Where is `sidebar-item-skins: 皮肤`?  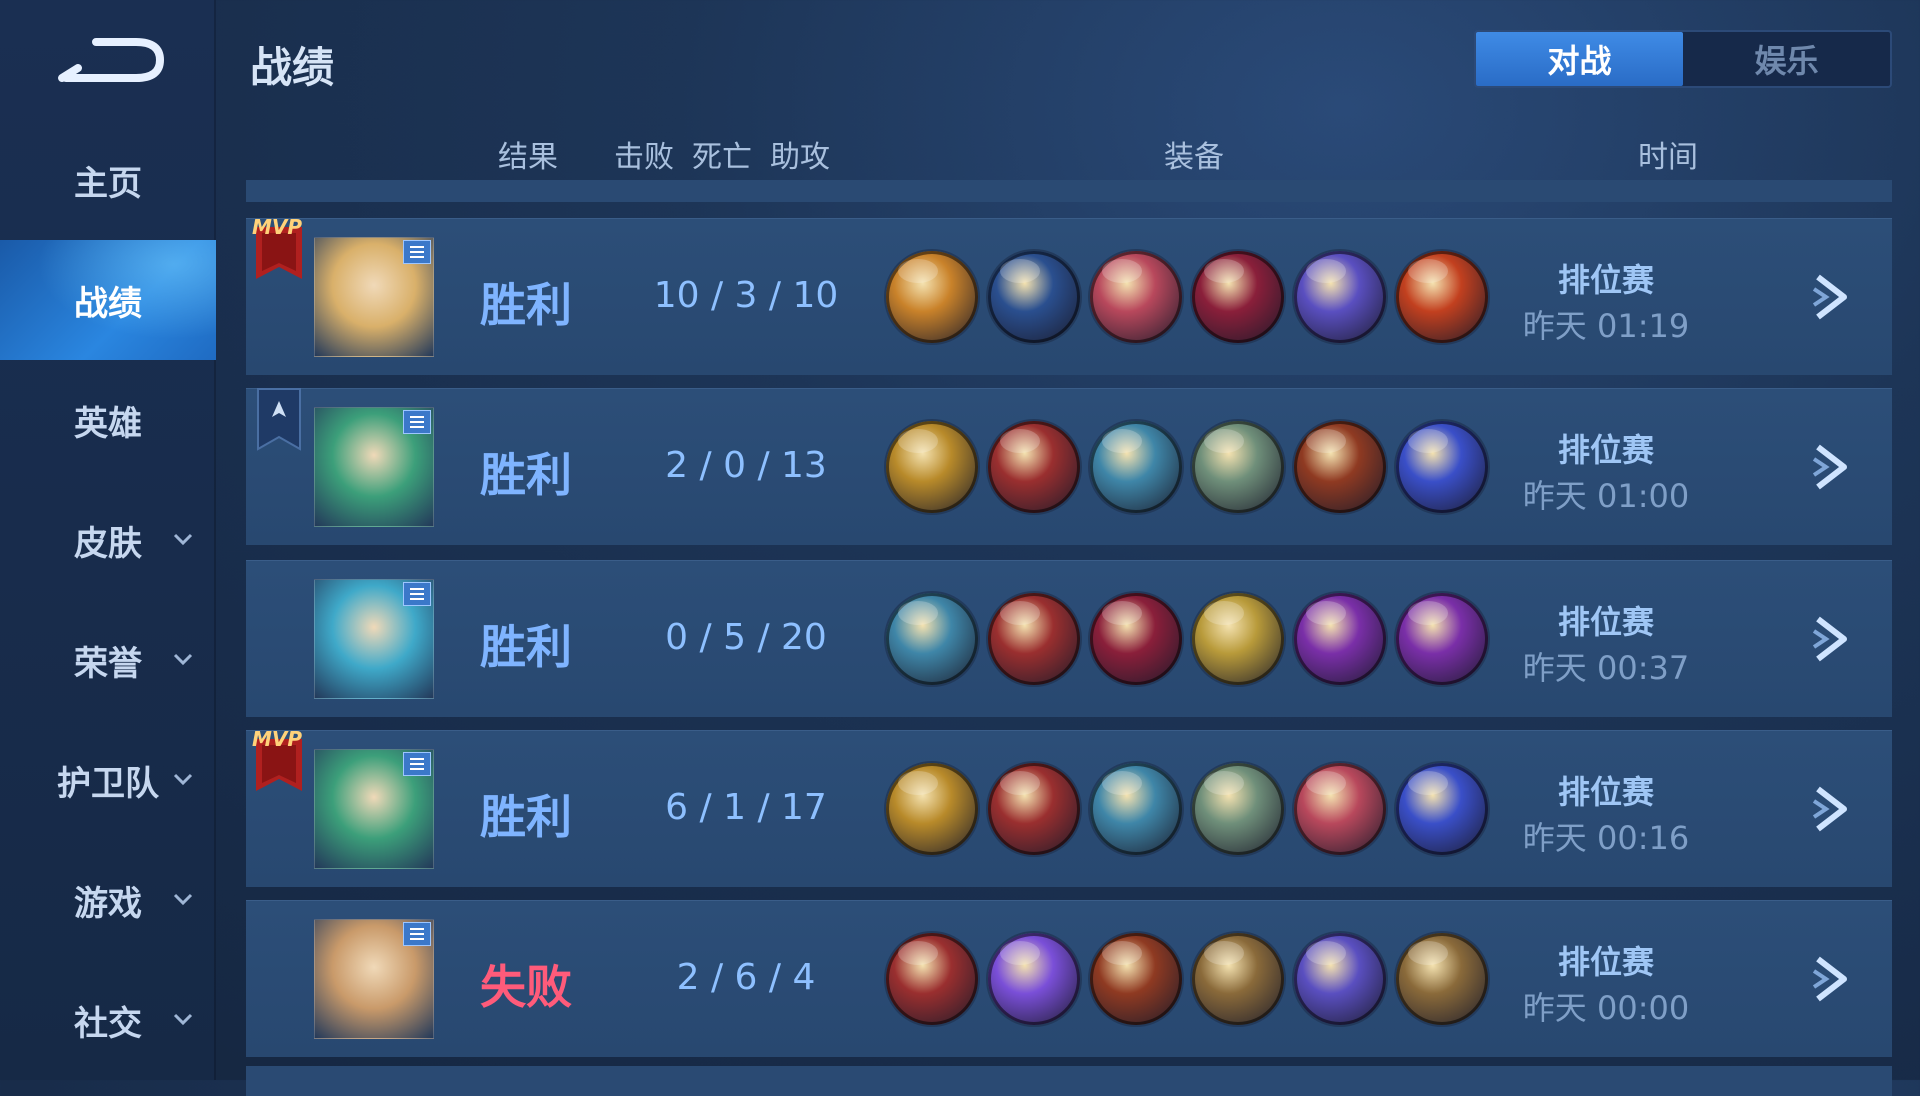
sidebar-item-skins: 皮肤 is located at coordinates (108, 540).